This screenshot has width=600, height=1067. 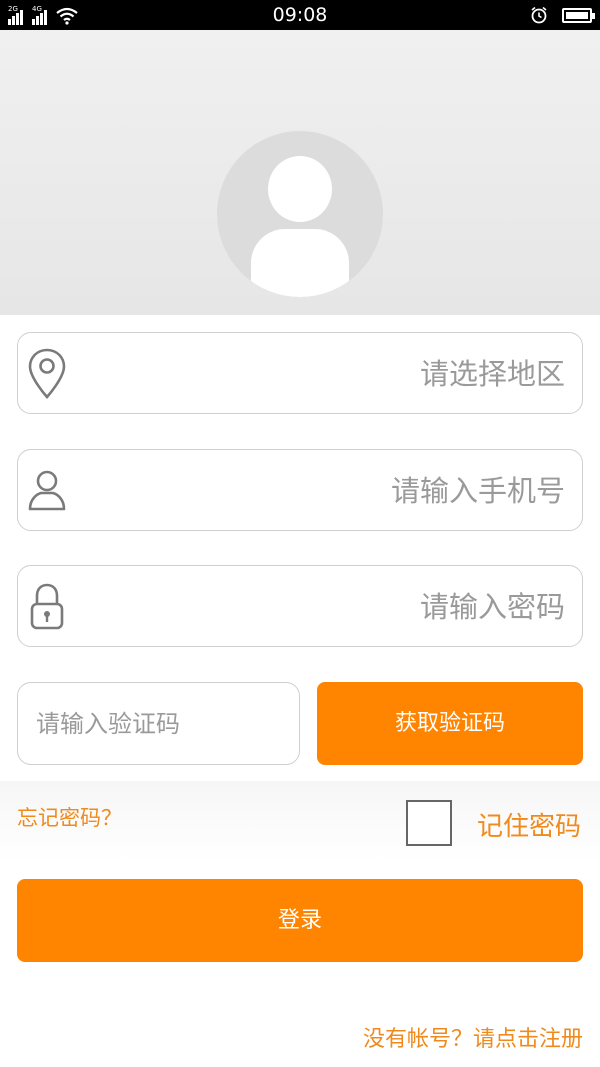 What do you see at coordinates (300, 263) in the screenshot?
I see `avatar-body` at bounding box center [300, 263].